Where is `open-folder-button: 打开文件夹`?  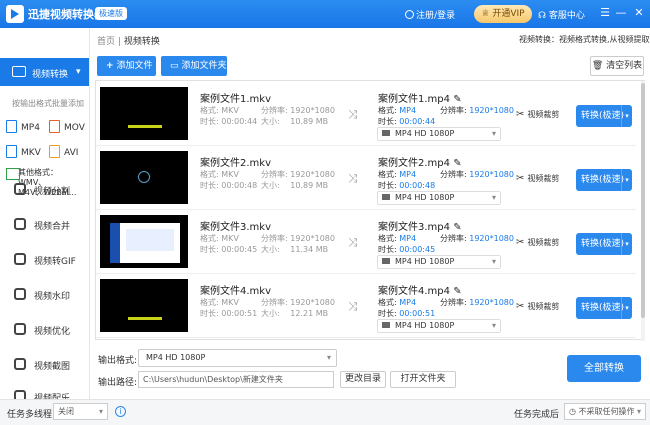 open-folder-button: 打开文件夹 is located at coordinates (423, 379).